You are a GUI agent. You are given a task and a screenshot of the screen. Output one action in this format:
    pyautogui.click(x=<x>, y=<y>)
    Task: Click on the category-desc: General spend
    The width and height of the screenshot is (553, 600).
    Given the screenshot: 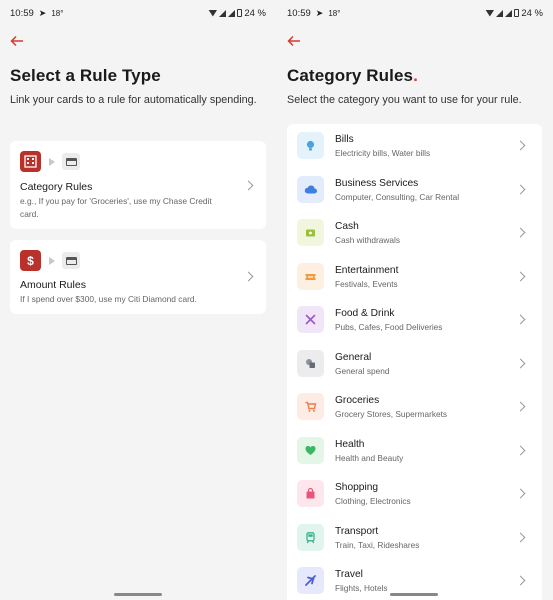 What is the action you would take?
    pyautogui.click(x=362, y=370)
    